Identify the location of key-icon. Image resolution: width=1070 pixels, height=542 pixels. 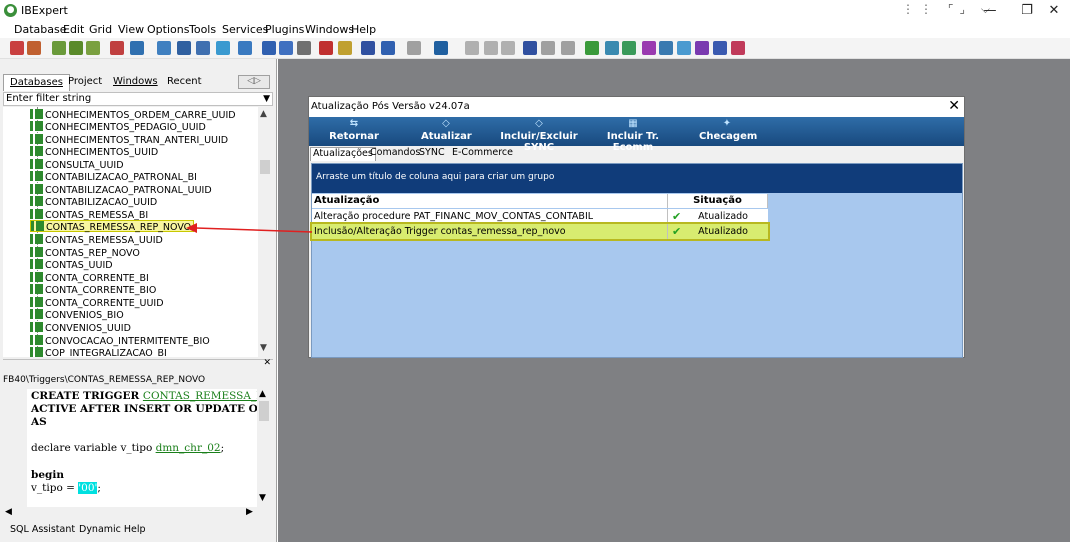
(345, 48).